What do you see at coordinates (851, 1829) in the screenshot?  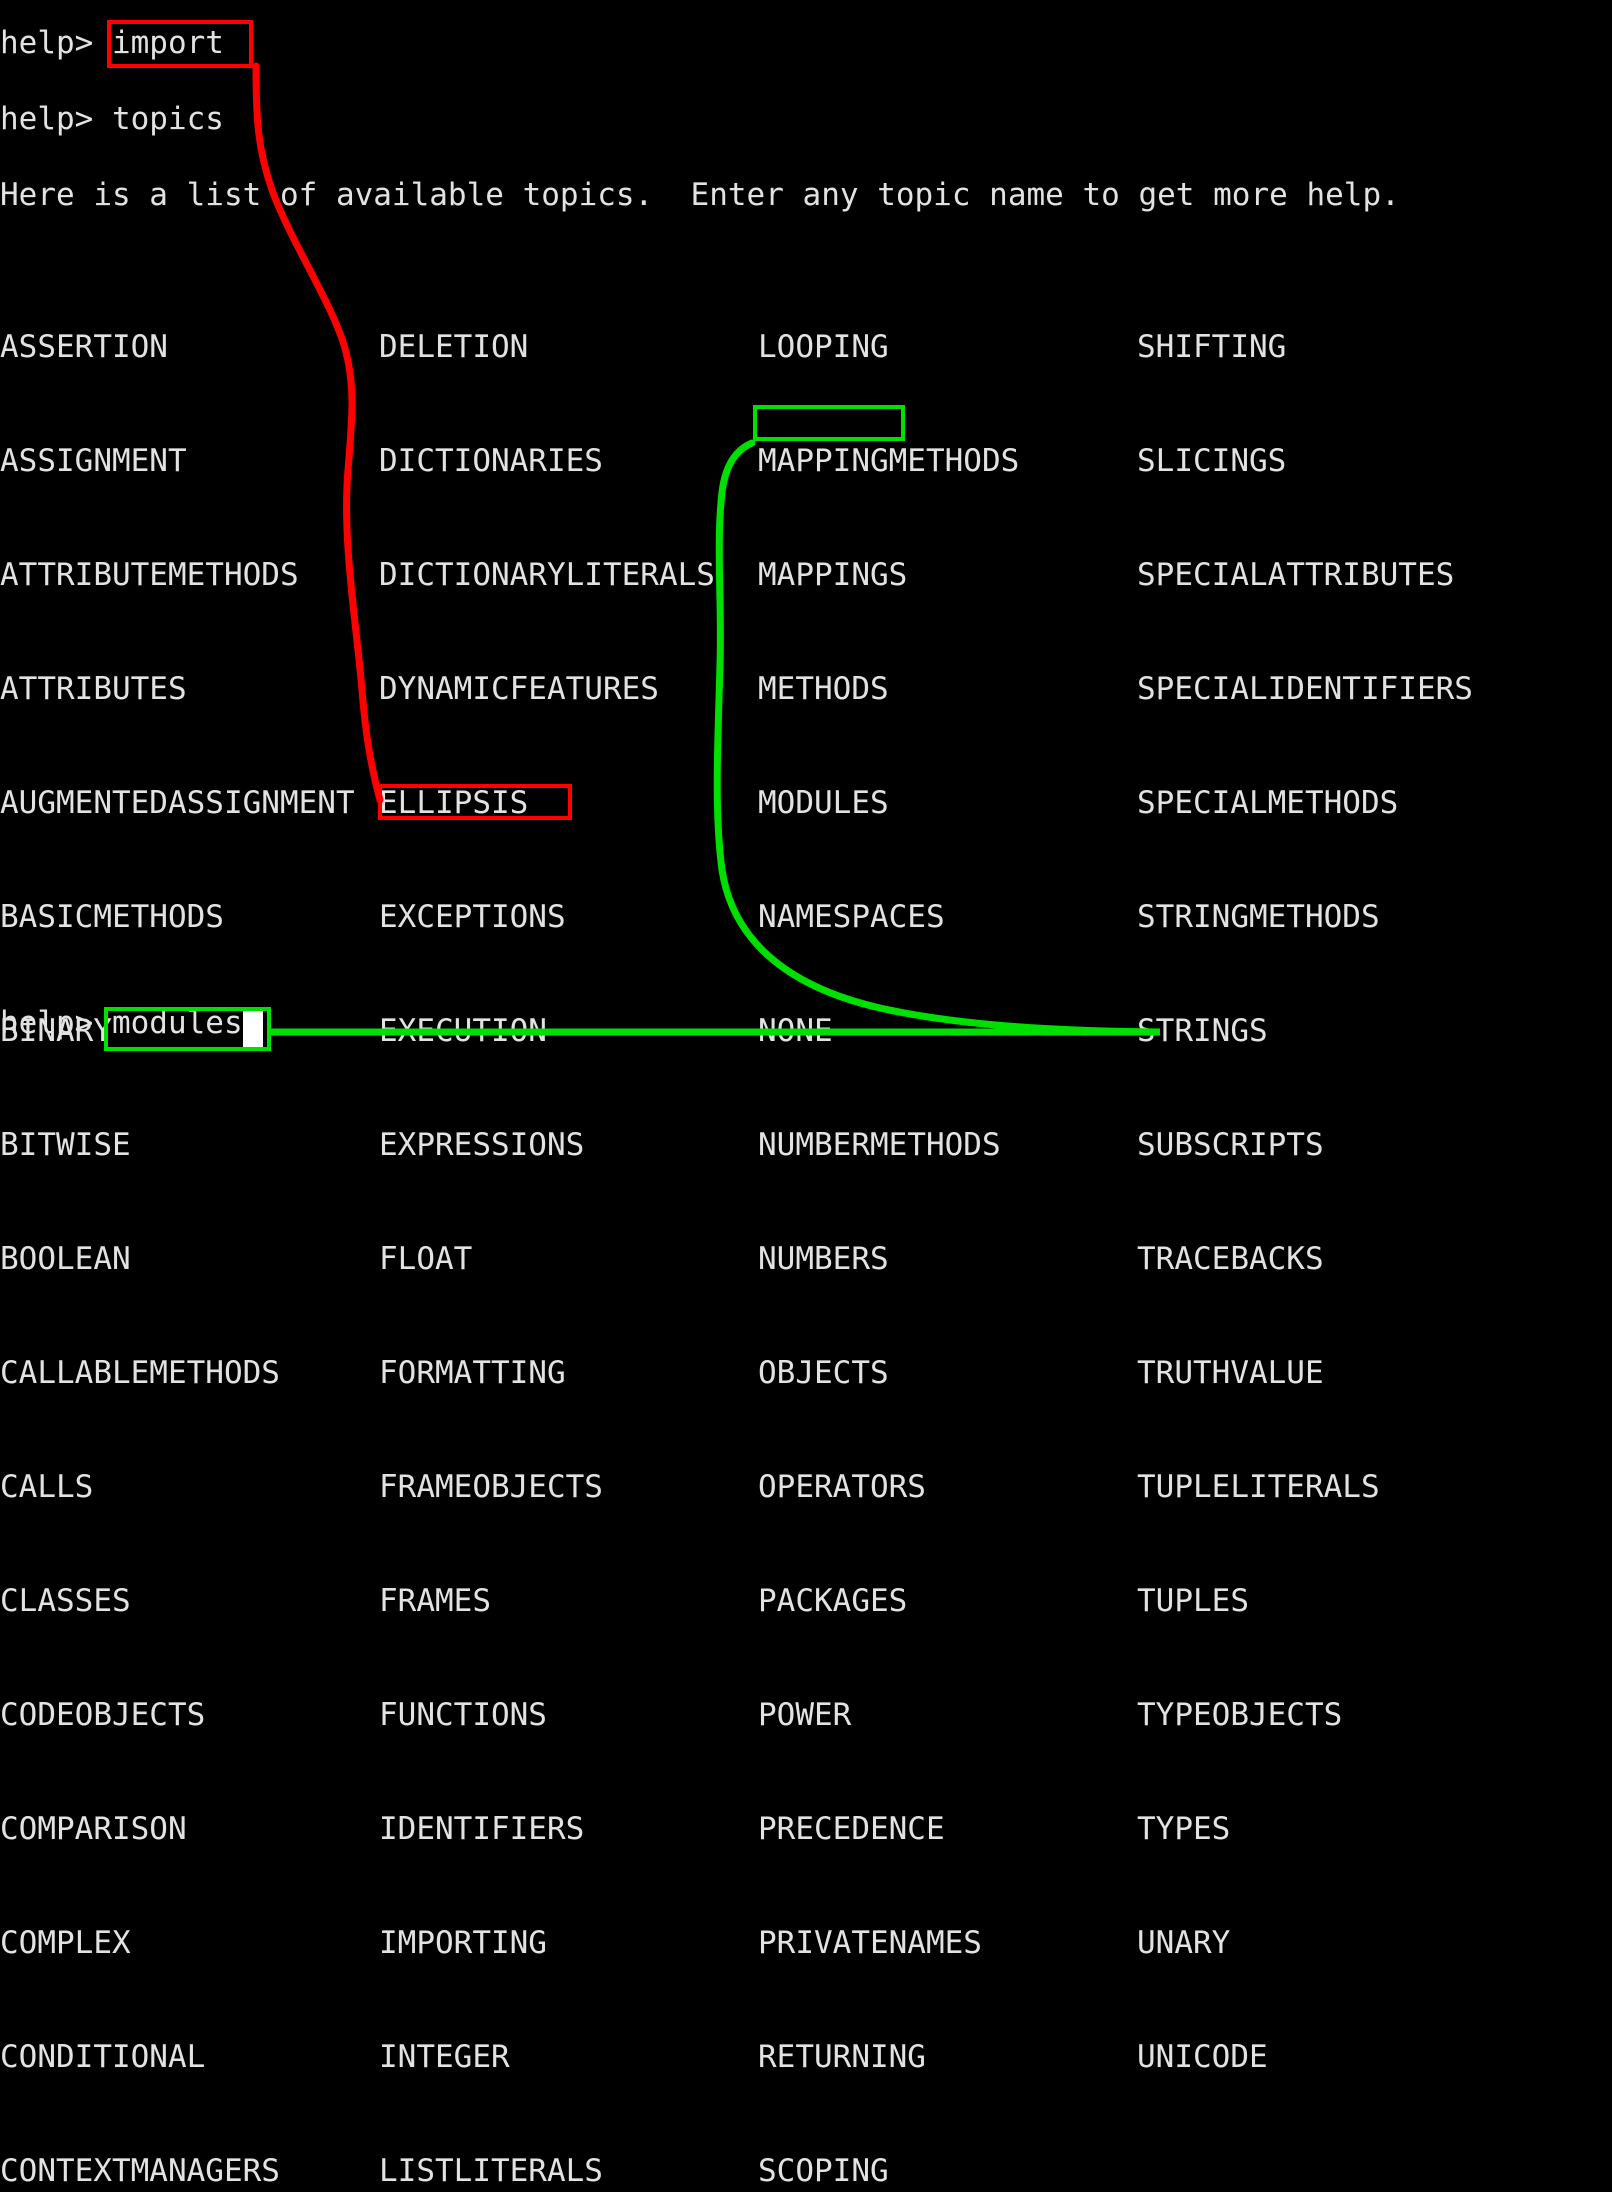 I see `topic-item: PRECEDENCE` at bounding box center [851, 1829].